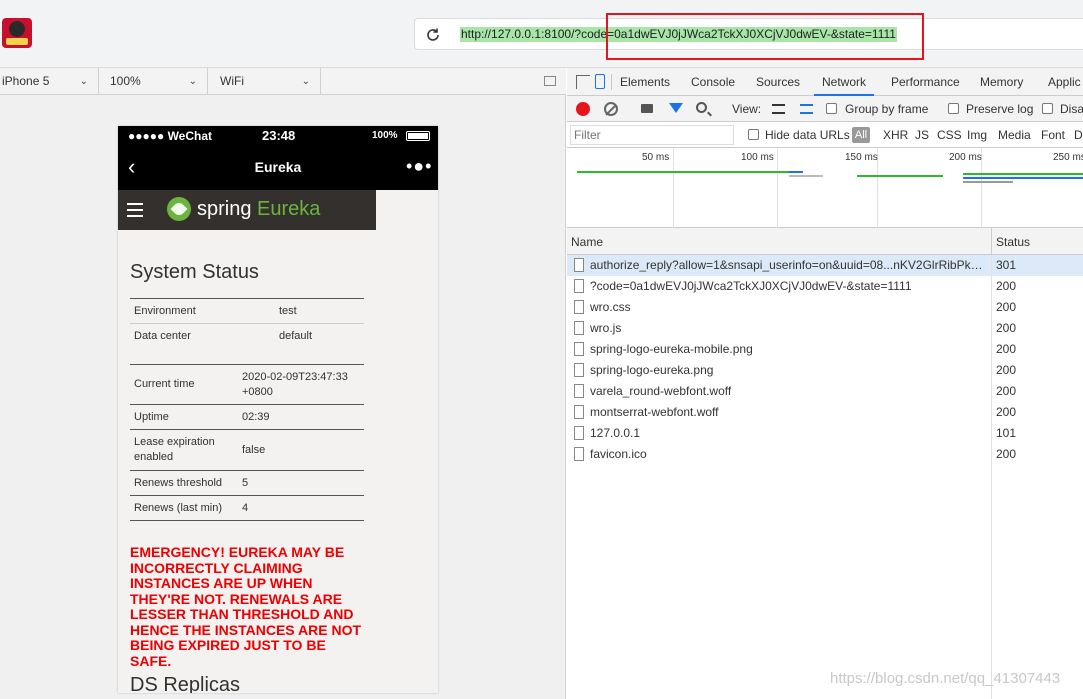 This screenshot has width=1083, height=699. I want to click on large-rows-icon, so click(778, 109).